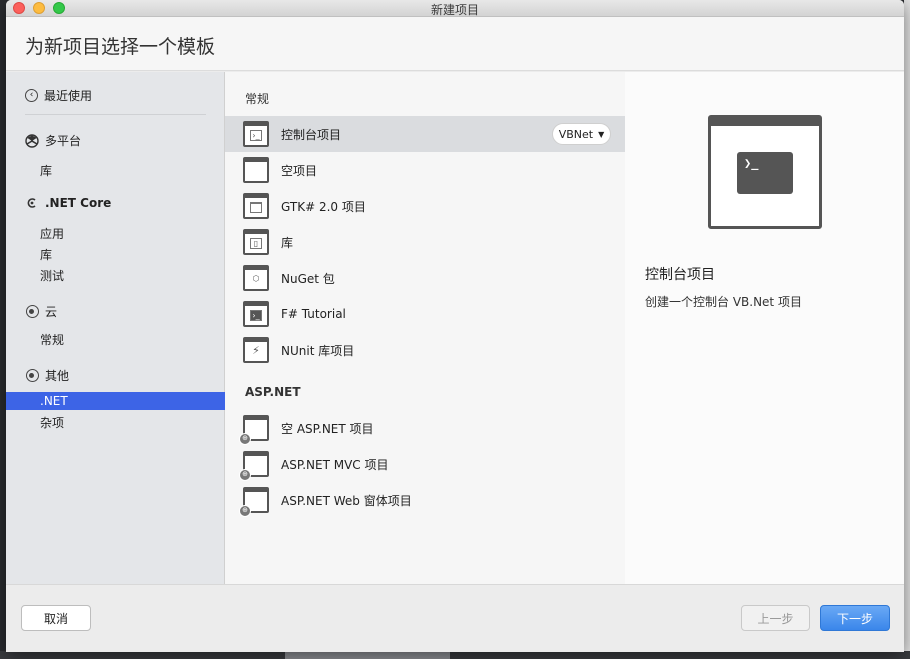  What do you see at coordinates (56, 618) in the screenshot?
I see `cancel-button: 取消` at bounding box center [56, 618].